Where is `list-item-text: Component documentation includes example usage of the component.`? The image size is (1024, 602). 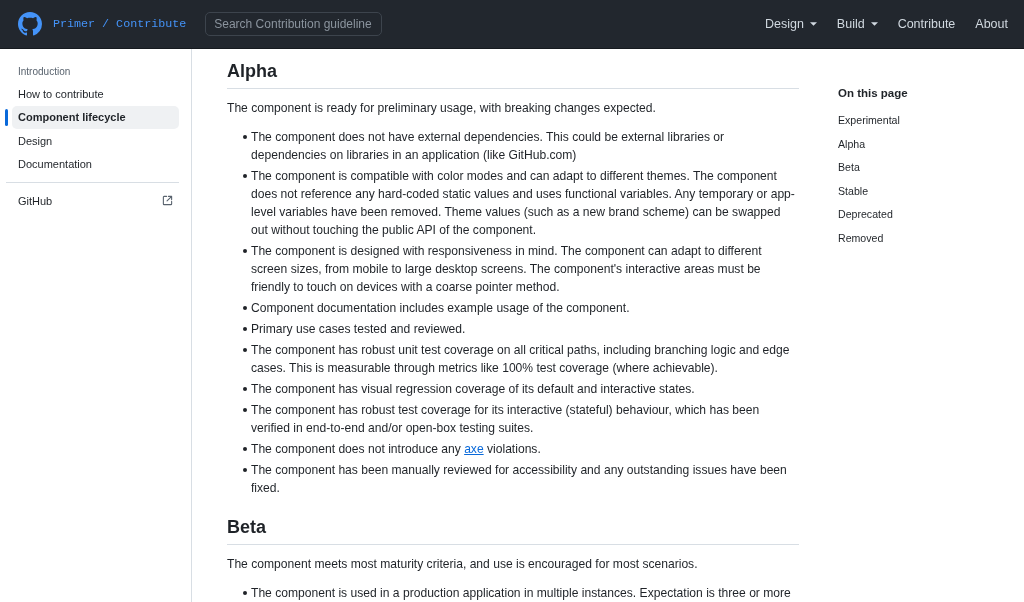 list-item-text: Component documentation includes example usage of the component. is located at coordinates (441, 308).